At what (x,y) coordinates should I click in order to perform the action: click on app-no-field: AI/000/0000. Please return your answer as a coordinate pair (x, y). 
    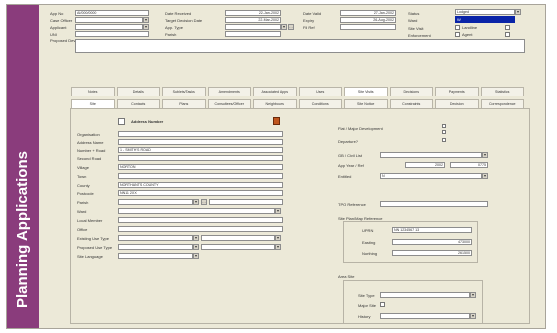
    Looking at the image, I should click on (112, 13).